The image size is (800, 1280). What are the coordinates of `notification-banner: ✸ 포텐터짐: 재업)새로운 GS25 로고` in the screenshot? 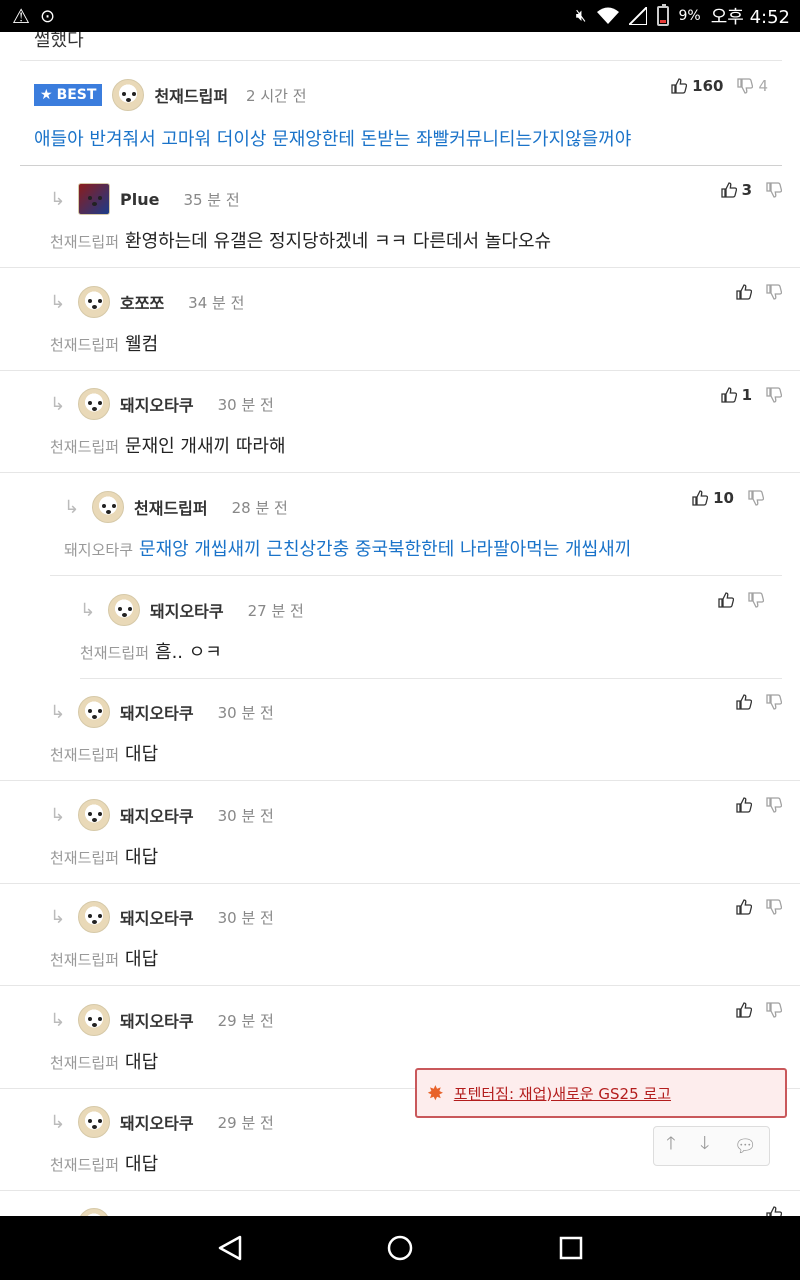 It's located at (601, 1093).